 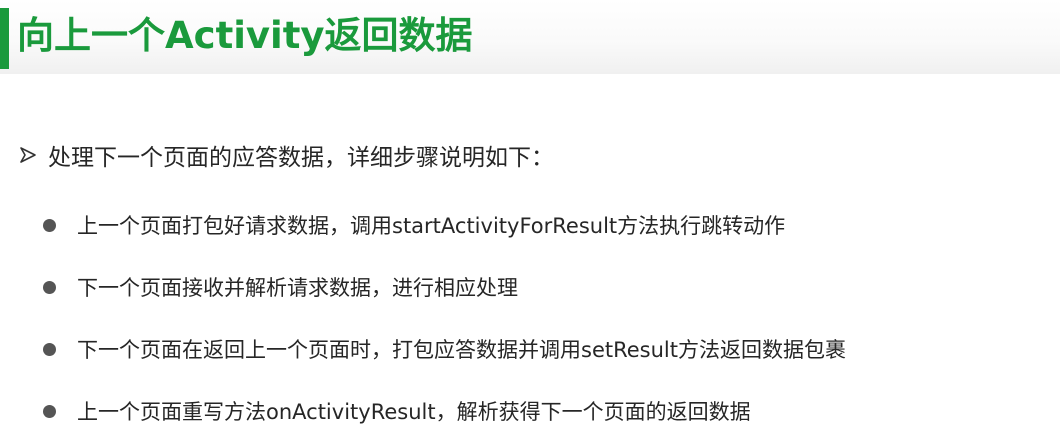 What do you see at coordinates (245, 35) in the screenshot?
I see `slide-title: 向上一个Activity返回数据` at bounding box center [245, 35].